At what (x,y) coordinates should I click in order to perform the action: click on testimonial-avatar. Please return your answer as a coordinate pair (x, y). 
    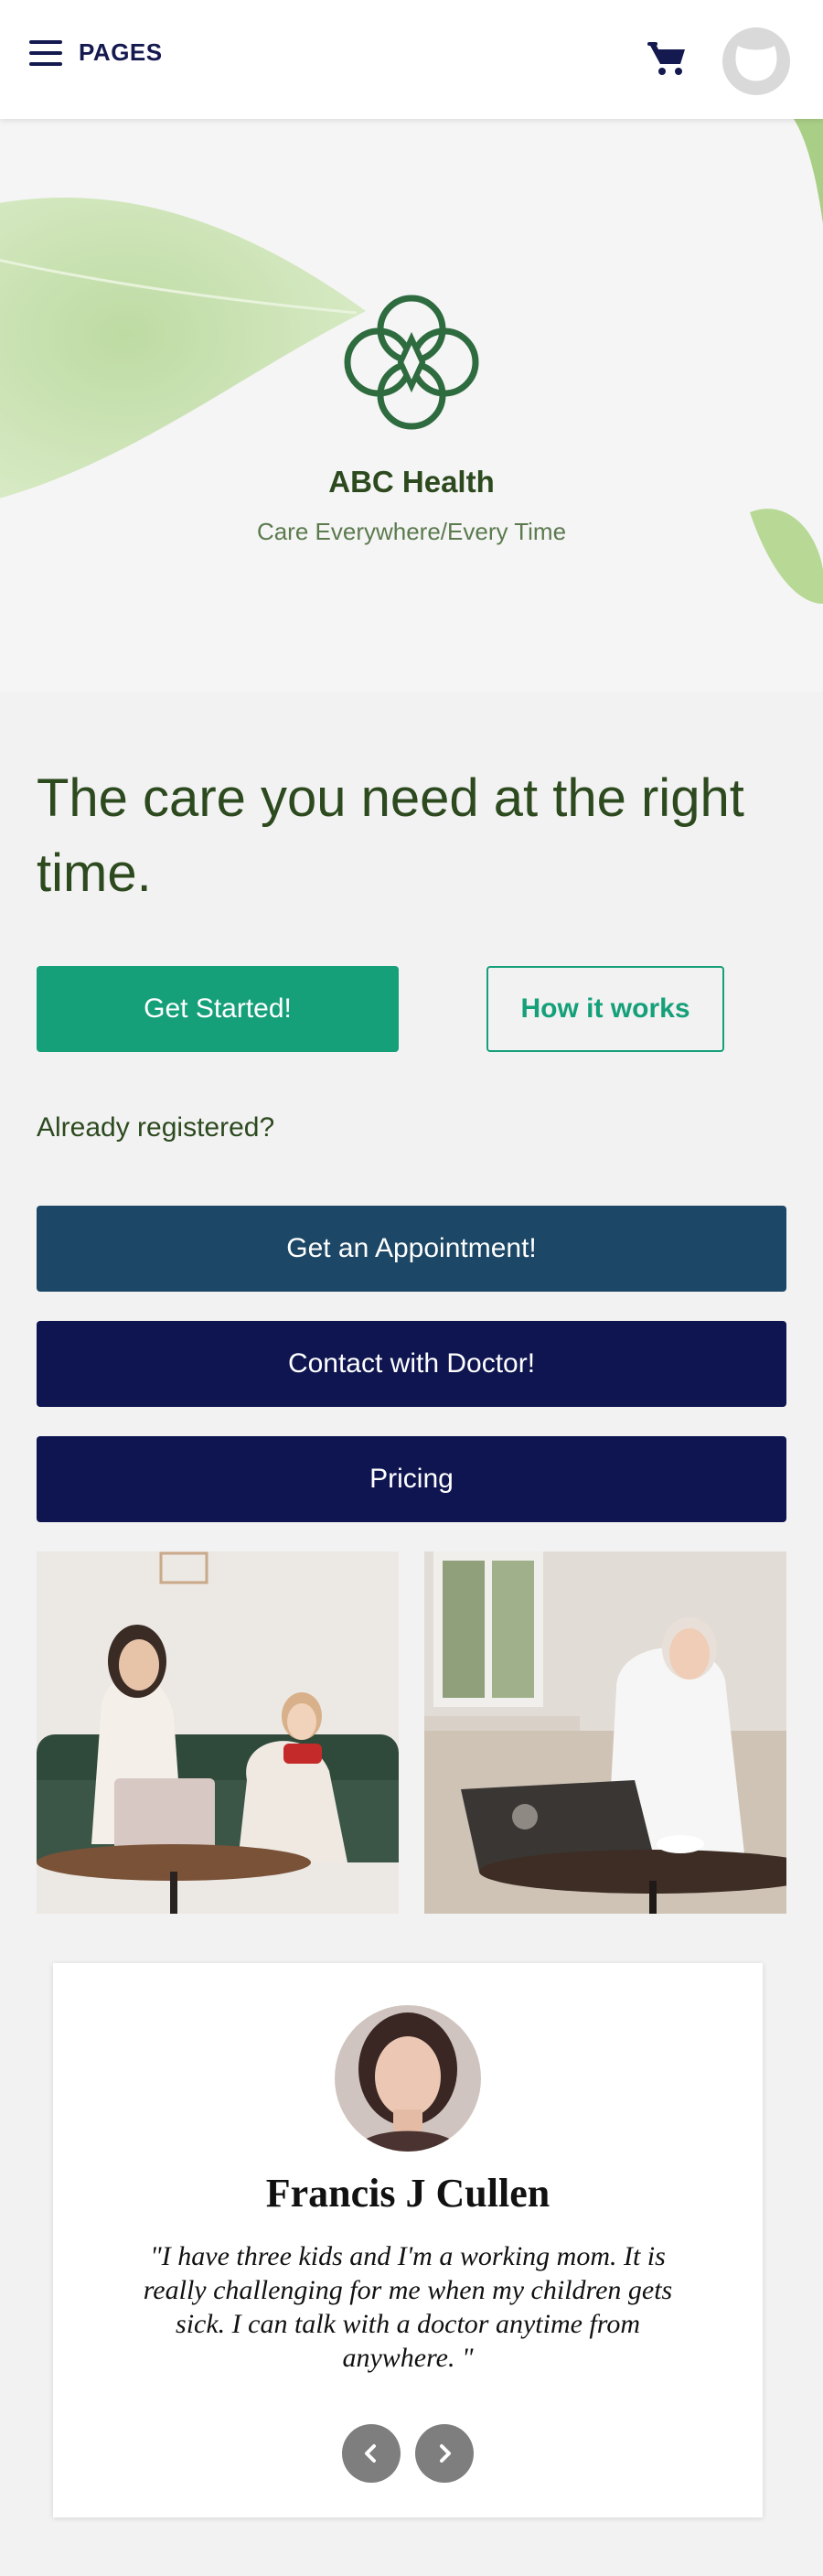
    Looking at the image, I should click on (408, 2078).